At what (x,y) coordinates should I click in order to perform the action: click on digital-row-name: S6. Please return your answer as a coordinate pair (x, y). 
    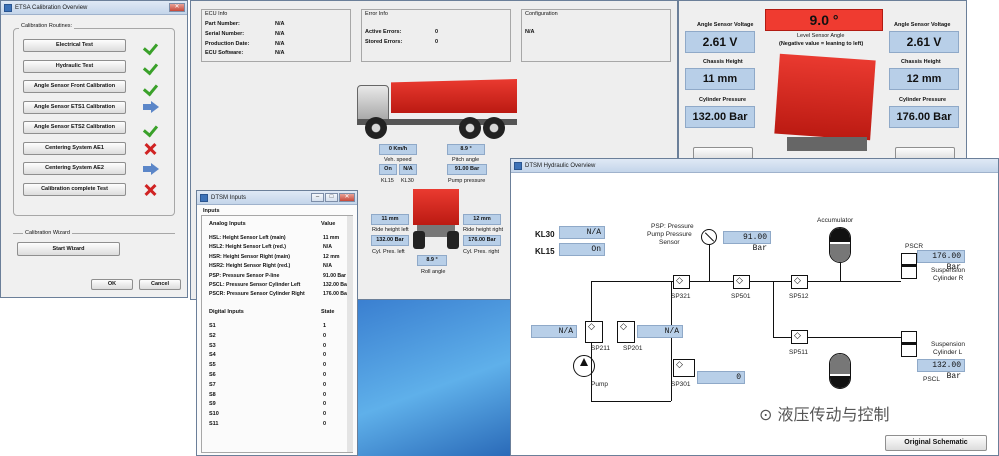
    Looking at the image, I should click on (212, 375).